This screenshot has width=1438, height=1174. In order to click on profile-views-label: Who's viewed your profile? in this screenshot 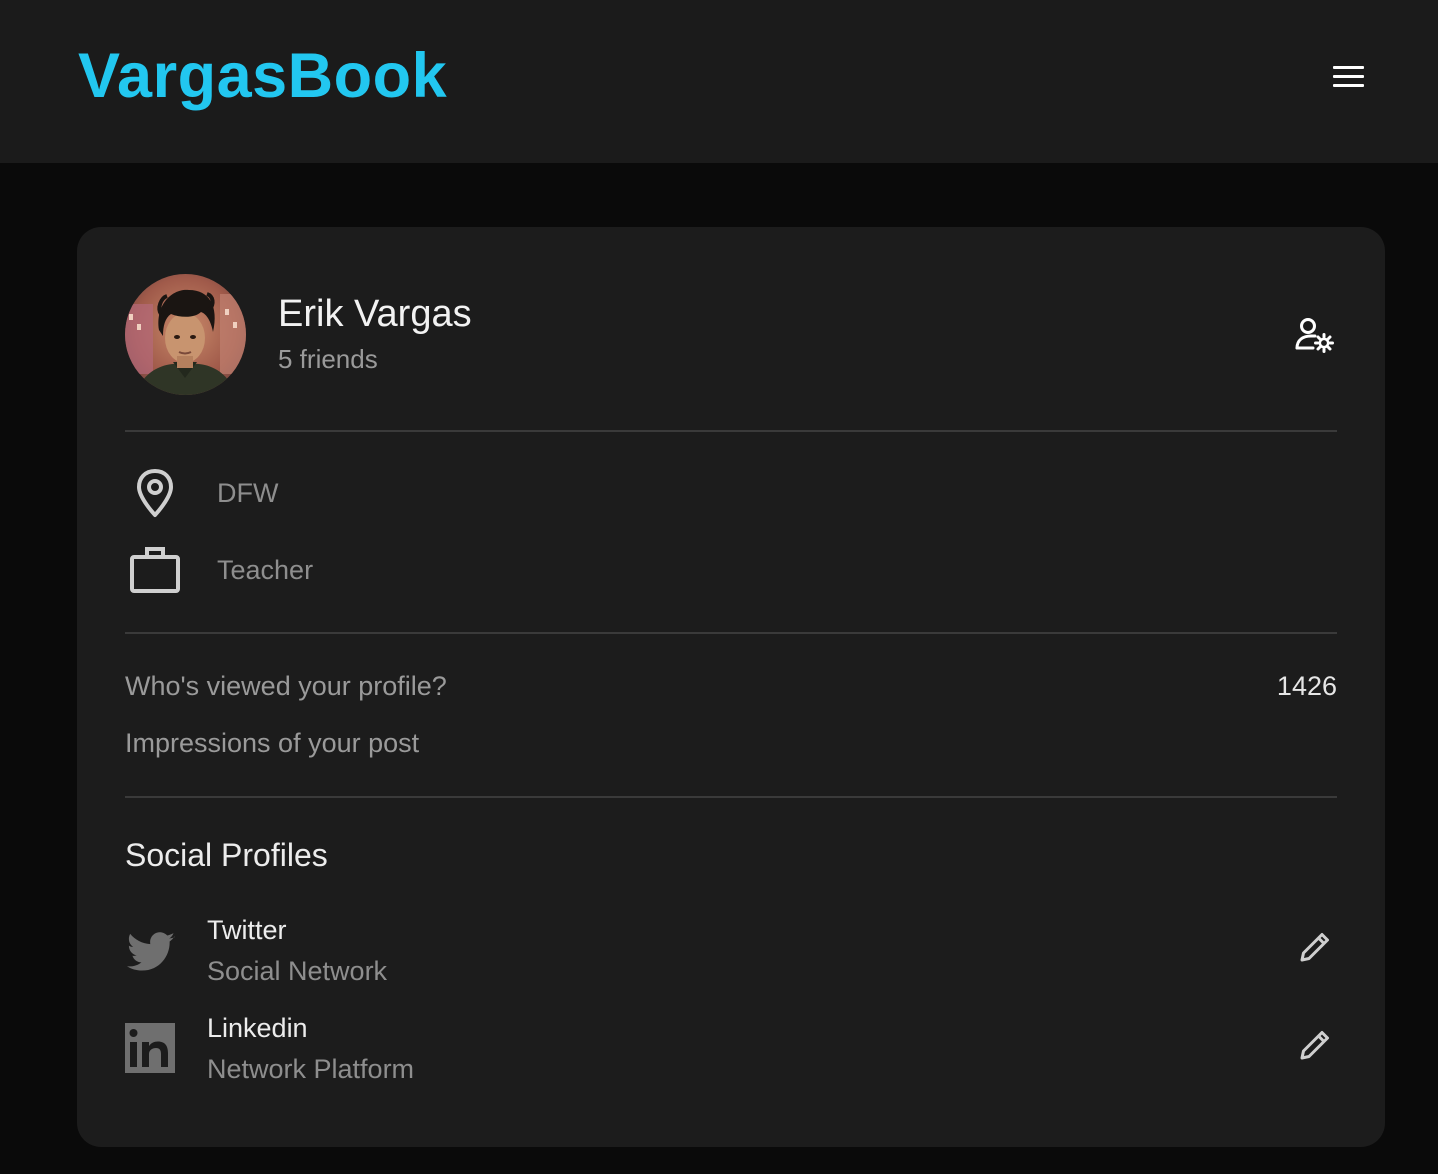, I will do `click(286, 686)`.